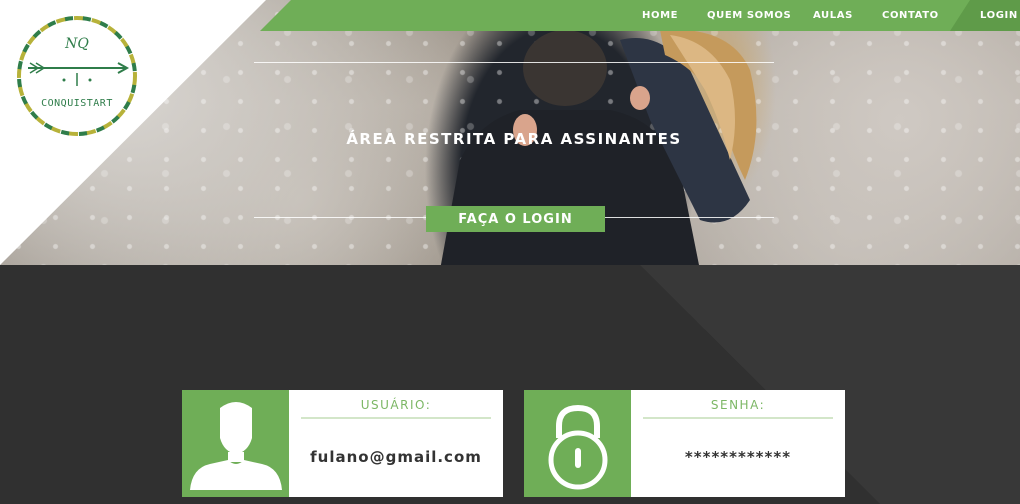 The height and width of the screenshot is (504, 1020). Describe the element at coordinates (396, 418) in the screenshot. I see `username-label-underline` at that location.